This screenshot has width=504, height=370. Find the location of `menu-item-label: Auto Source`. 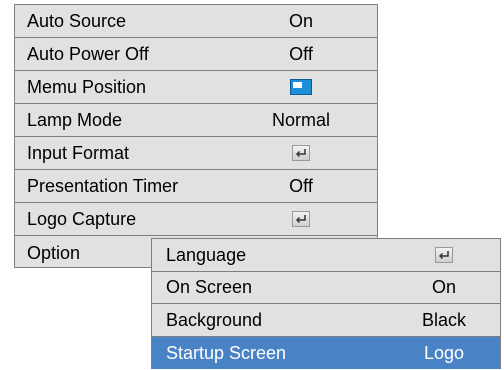

menu-item-label: Auto Source is located at coordinates (77, 21).